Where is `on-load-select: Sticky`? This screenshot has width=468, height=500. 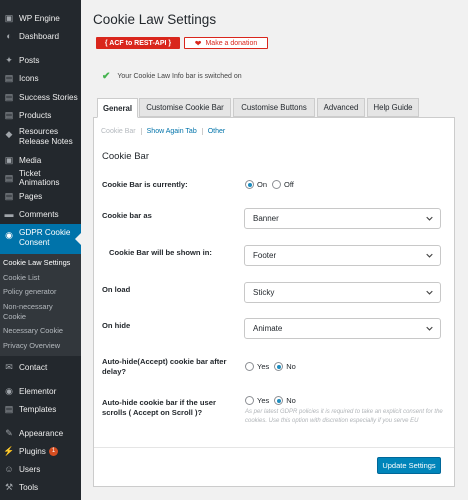
on-load-select: Sticky is located at coordinates (342, 292).